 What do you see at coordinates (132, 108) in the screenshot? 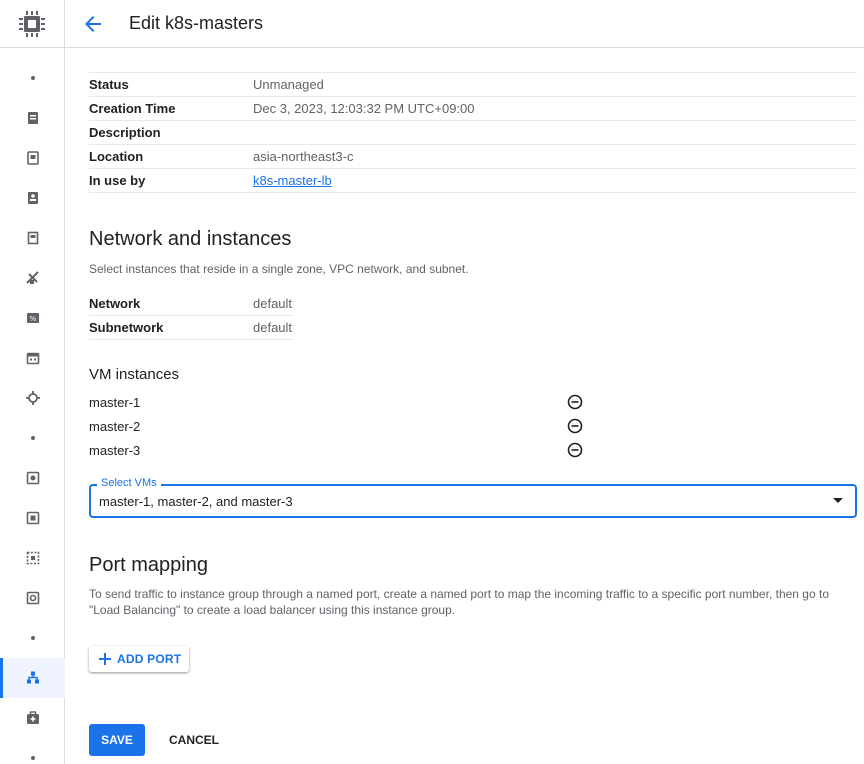
I see `details-key: Creation Time` at bounding box center [132, 108].